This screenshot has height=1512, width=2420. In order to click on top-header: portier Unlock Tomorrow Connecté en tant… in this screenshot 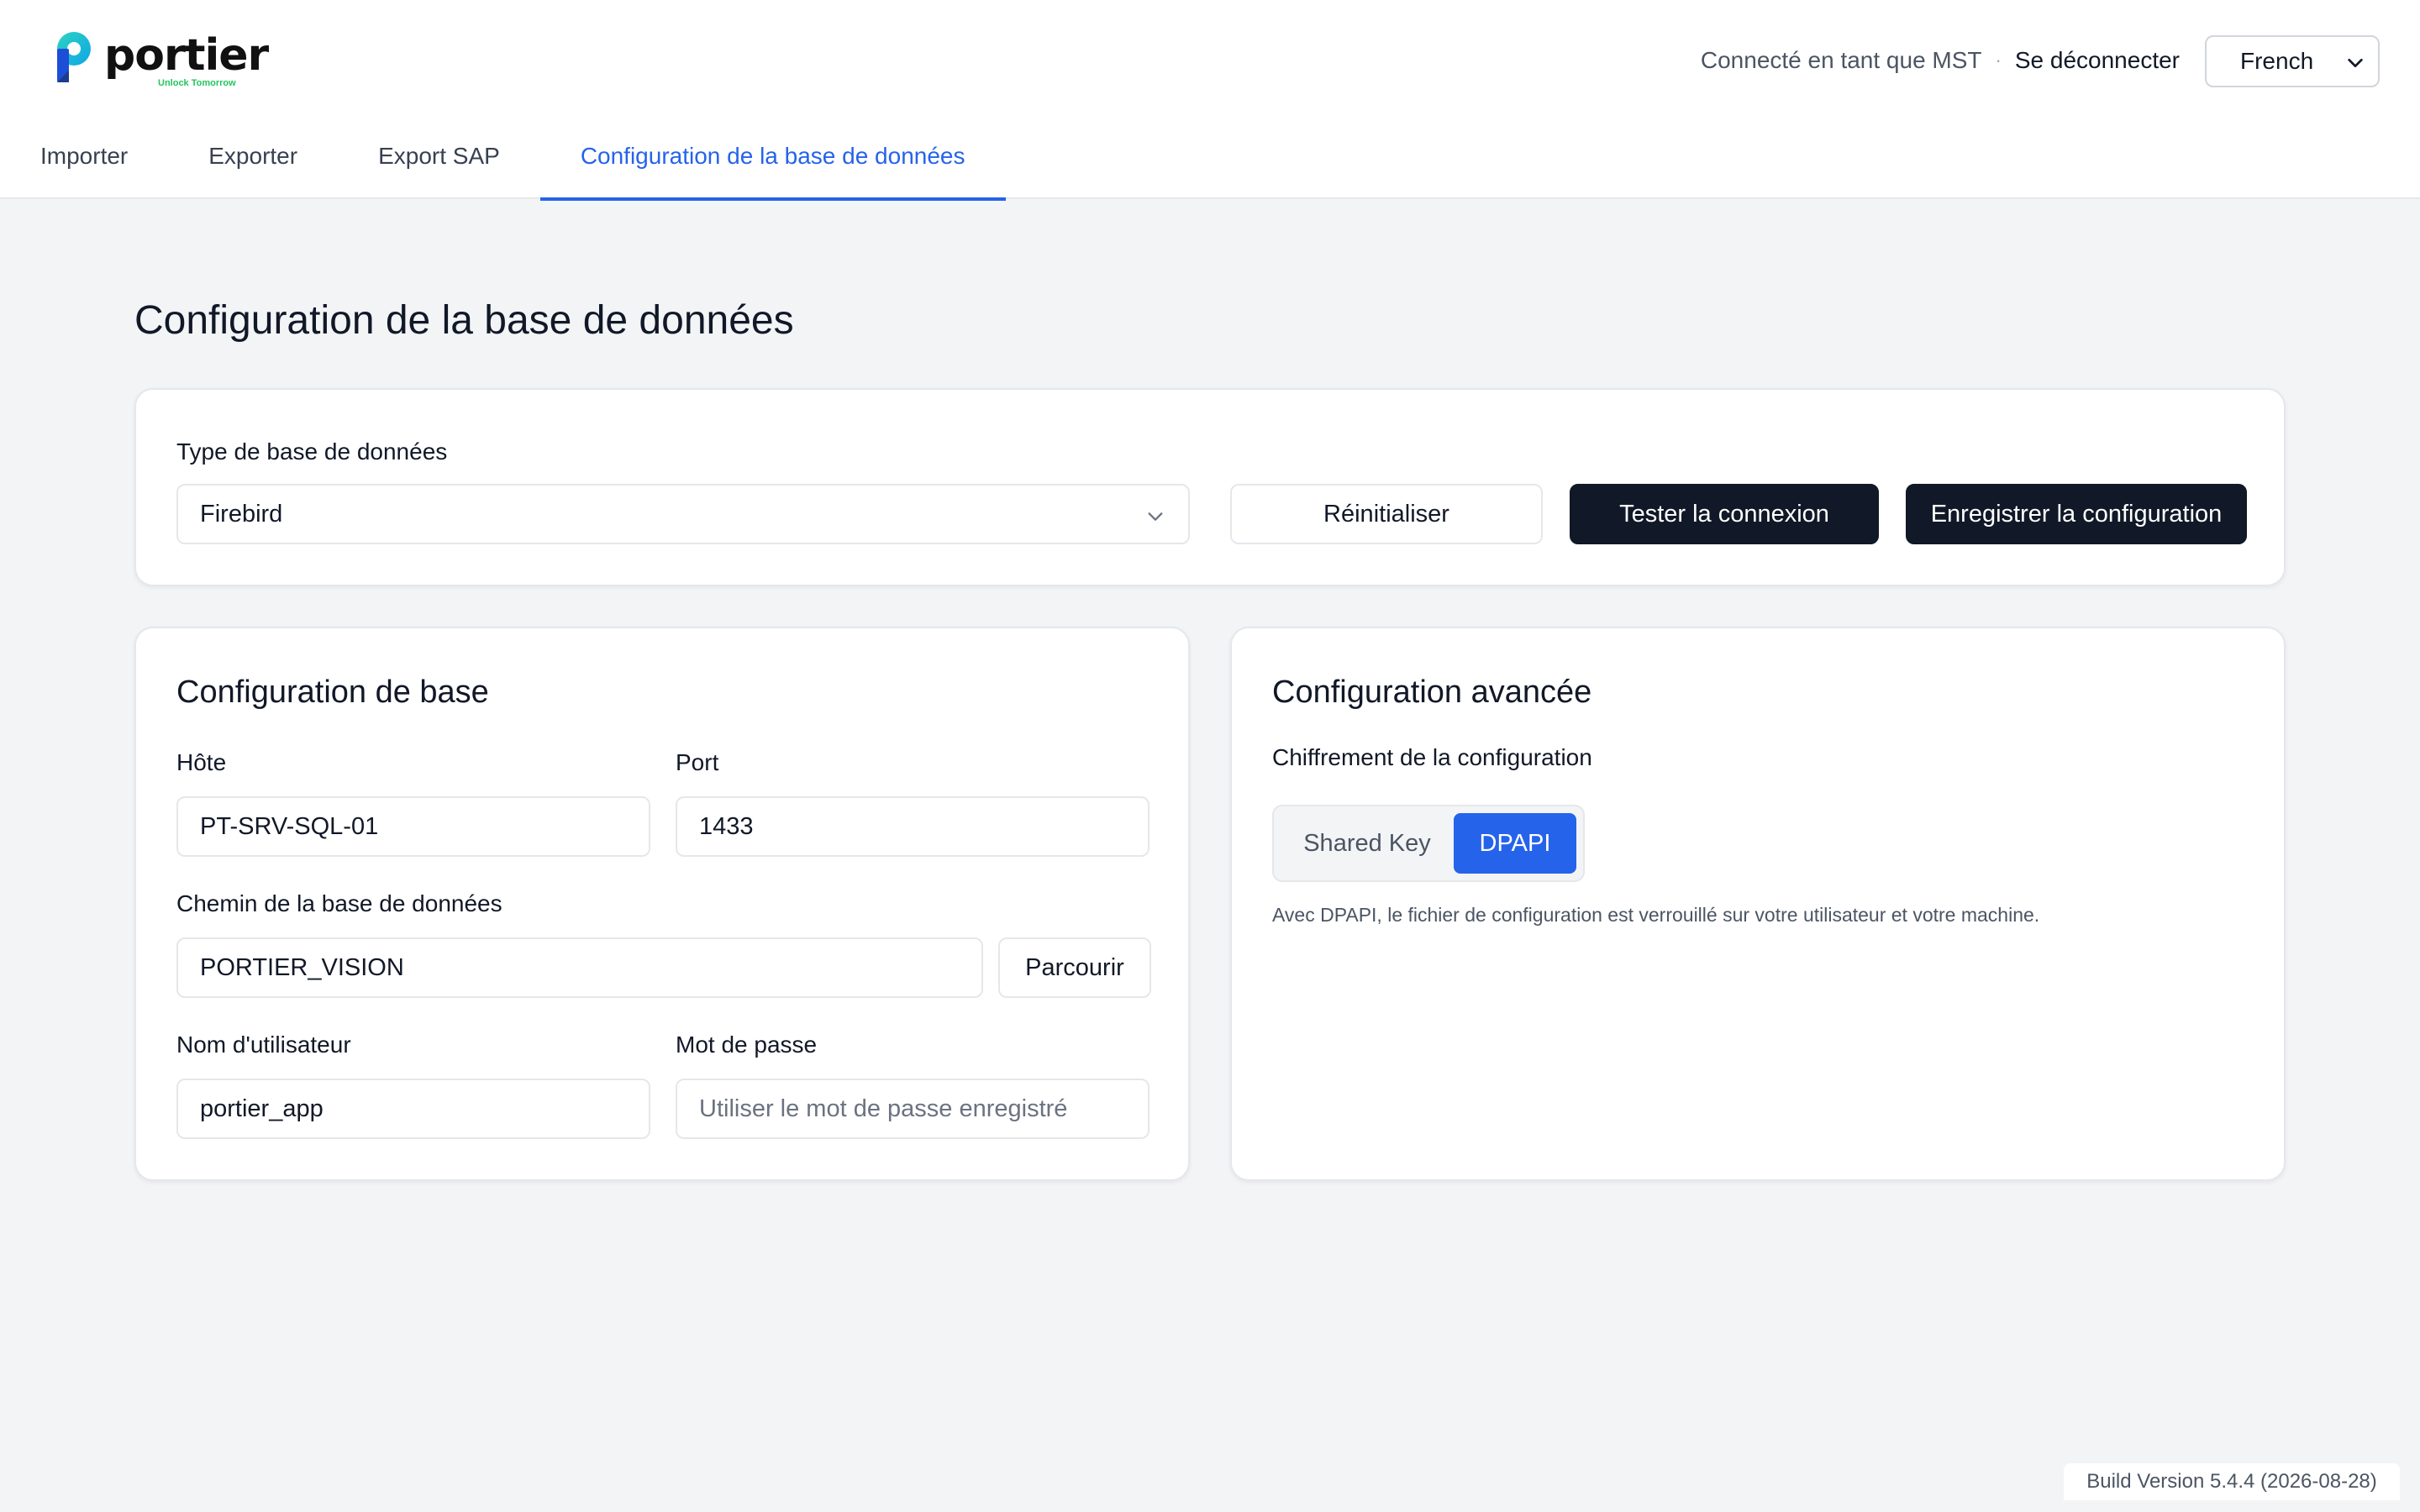, I will do `click(1210, 100)`.